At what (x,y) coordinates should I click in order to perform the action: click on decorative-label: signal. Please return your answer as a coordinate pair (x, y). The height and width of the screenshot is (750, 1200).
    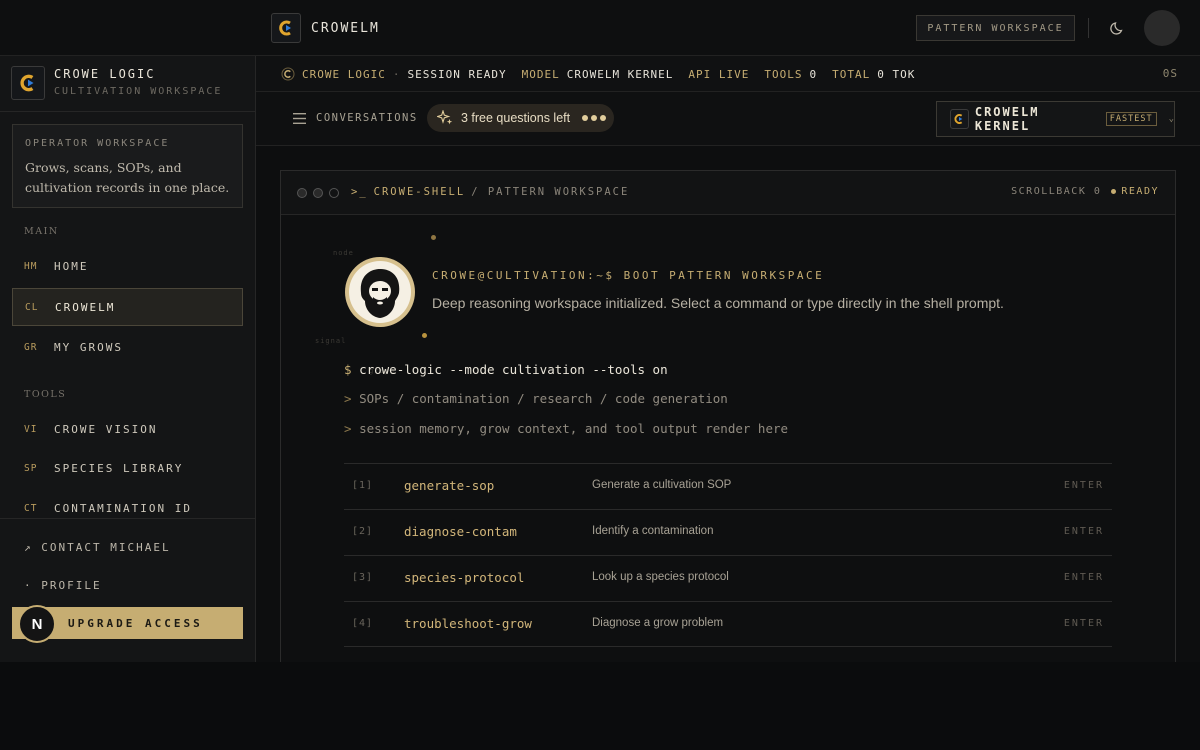
    Looking at the image, I should click on (331, 341).